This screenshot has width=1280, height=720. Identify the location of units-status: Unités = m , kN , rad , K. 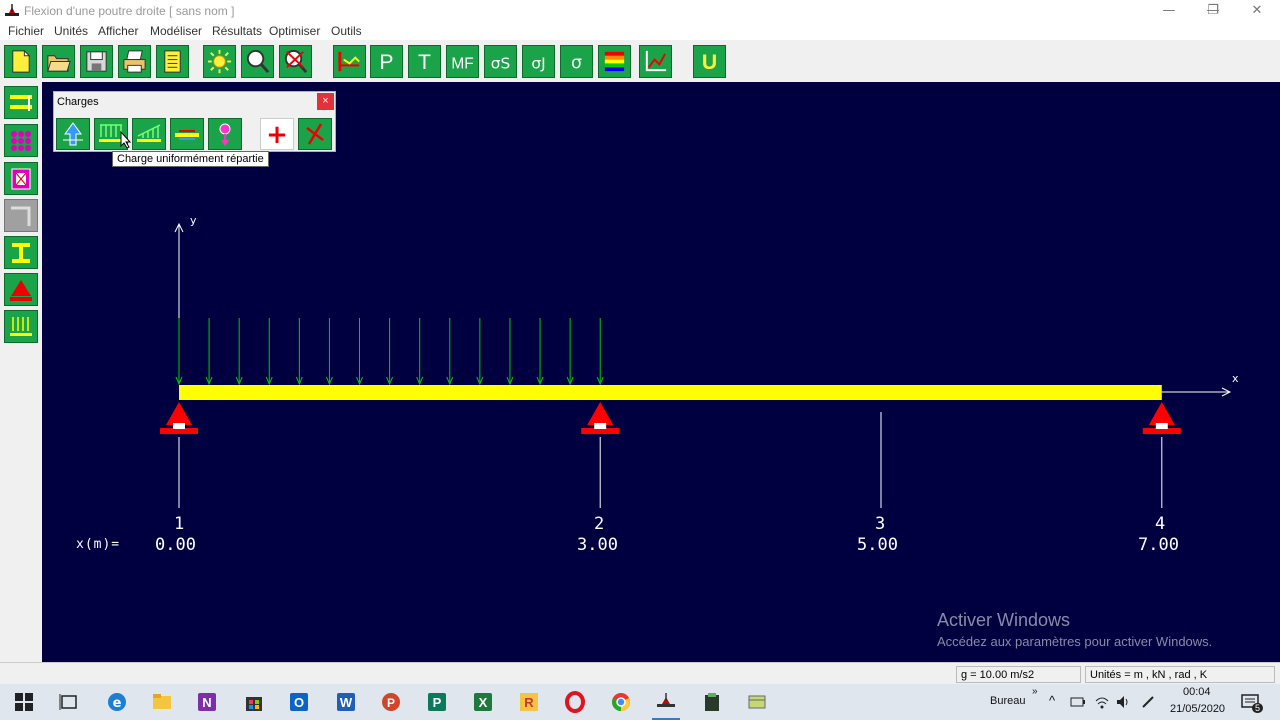
(1180, 674).